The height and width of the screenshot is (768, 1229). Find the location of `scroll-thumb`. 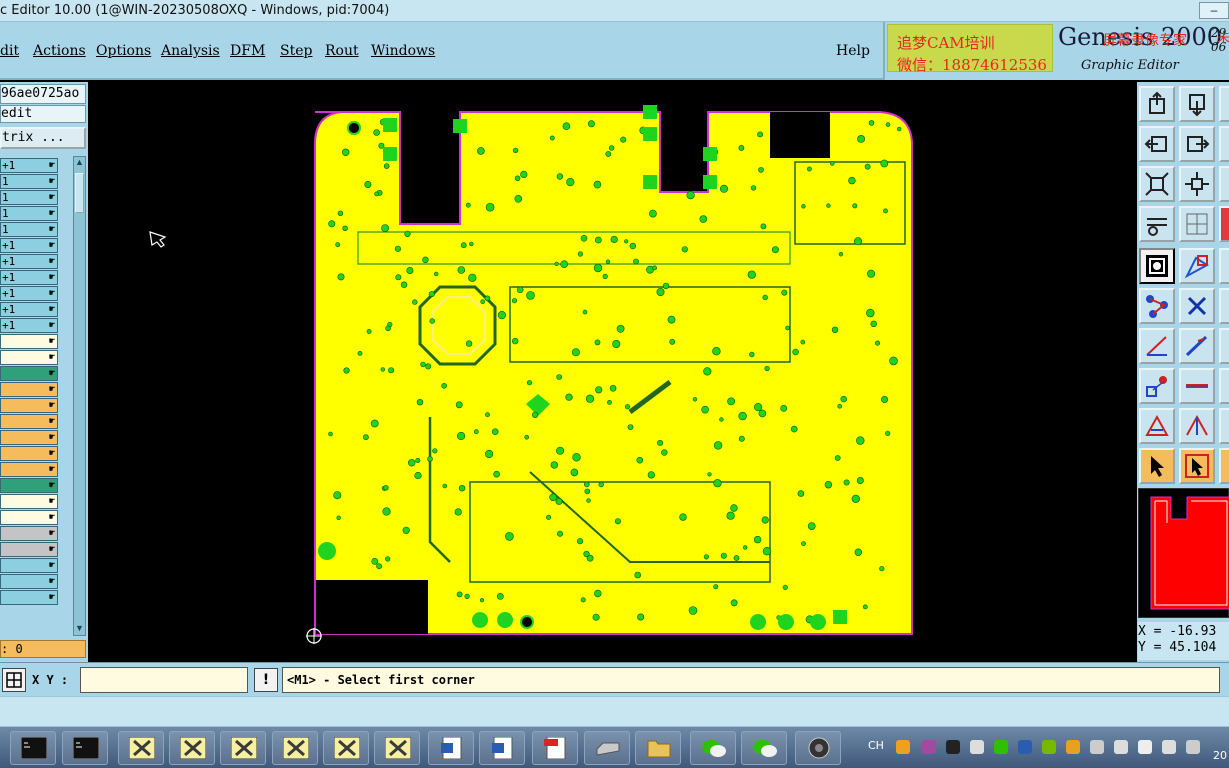

scroll-thumb is located at coordinates (79, 193).